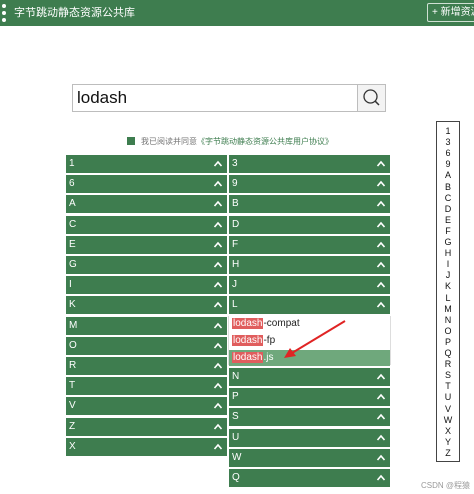 This screenshot has height=494, width=474. I want to click on index-letter: 9, so click(448, 164).